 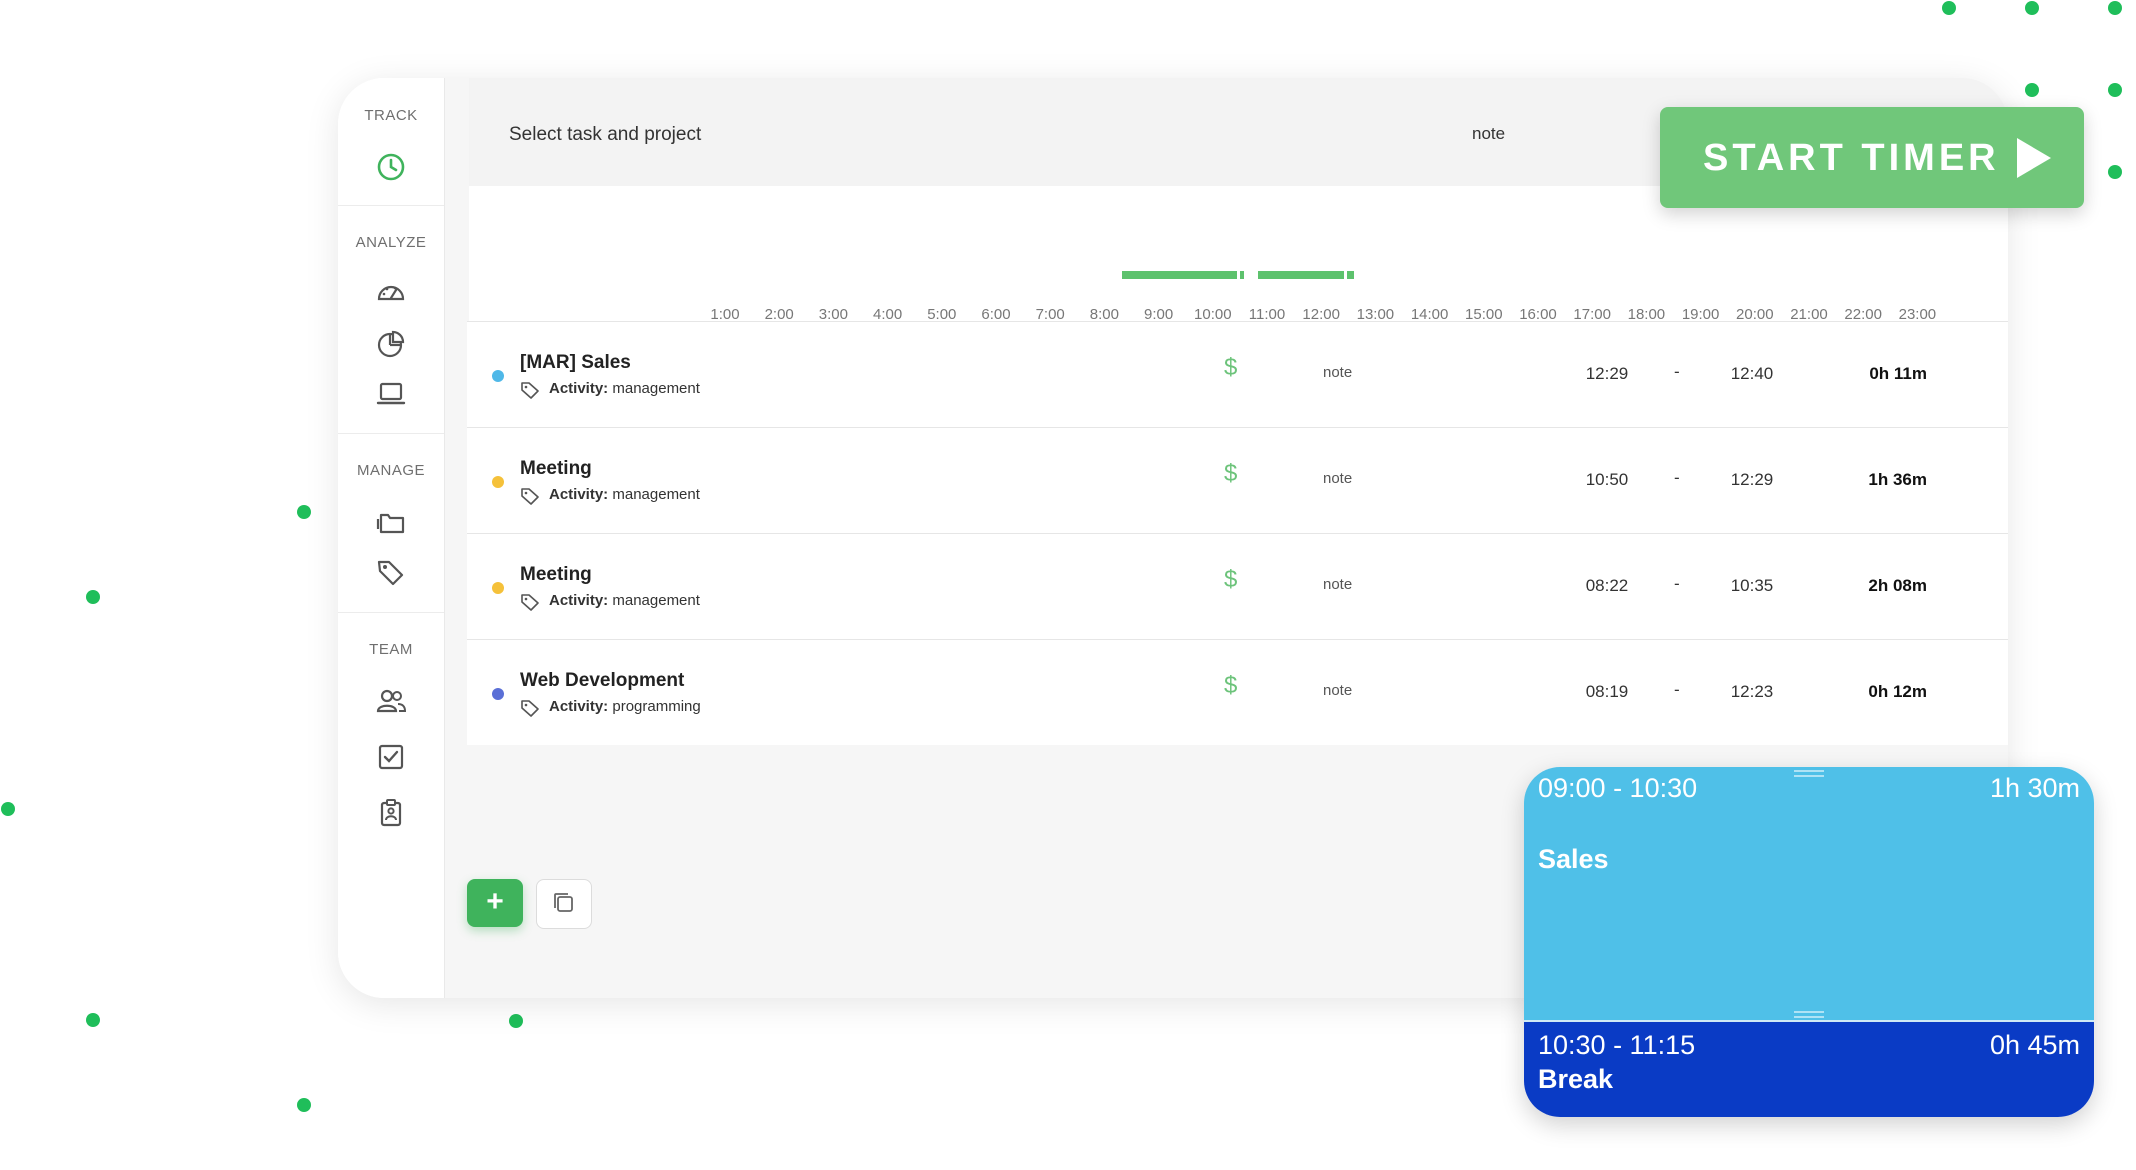 What do you see at coordinates (2034, 788) in the screenshot?
I see `block-duration: 1h 30m` at bounding box center [2034, 788].